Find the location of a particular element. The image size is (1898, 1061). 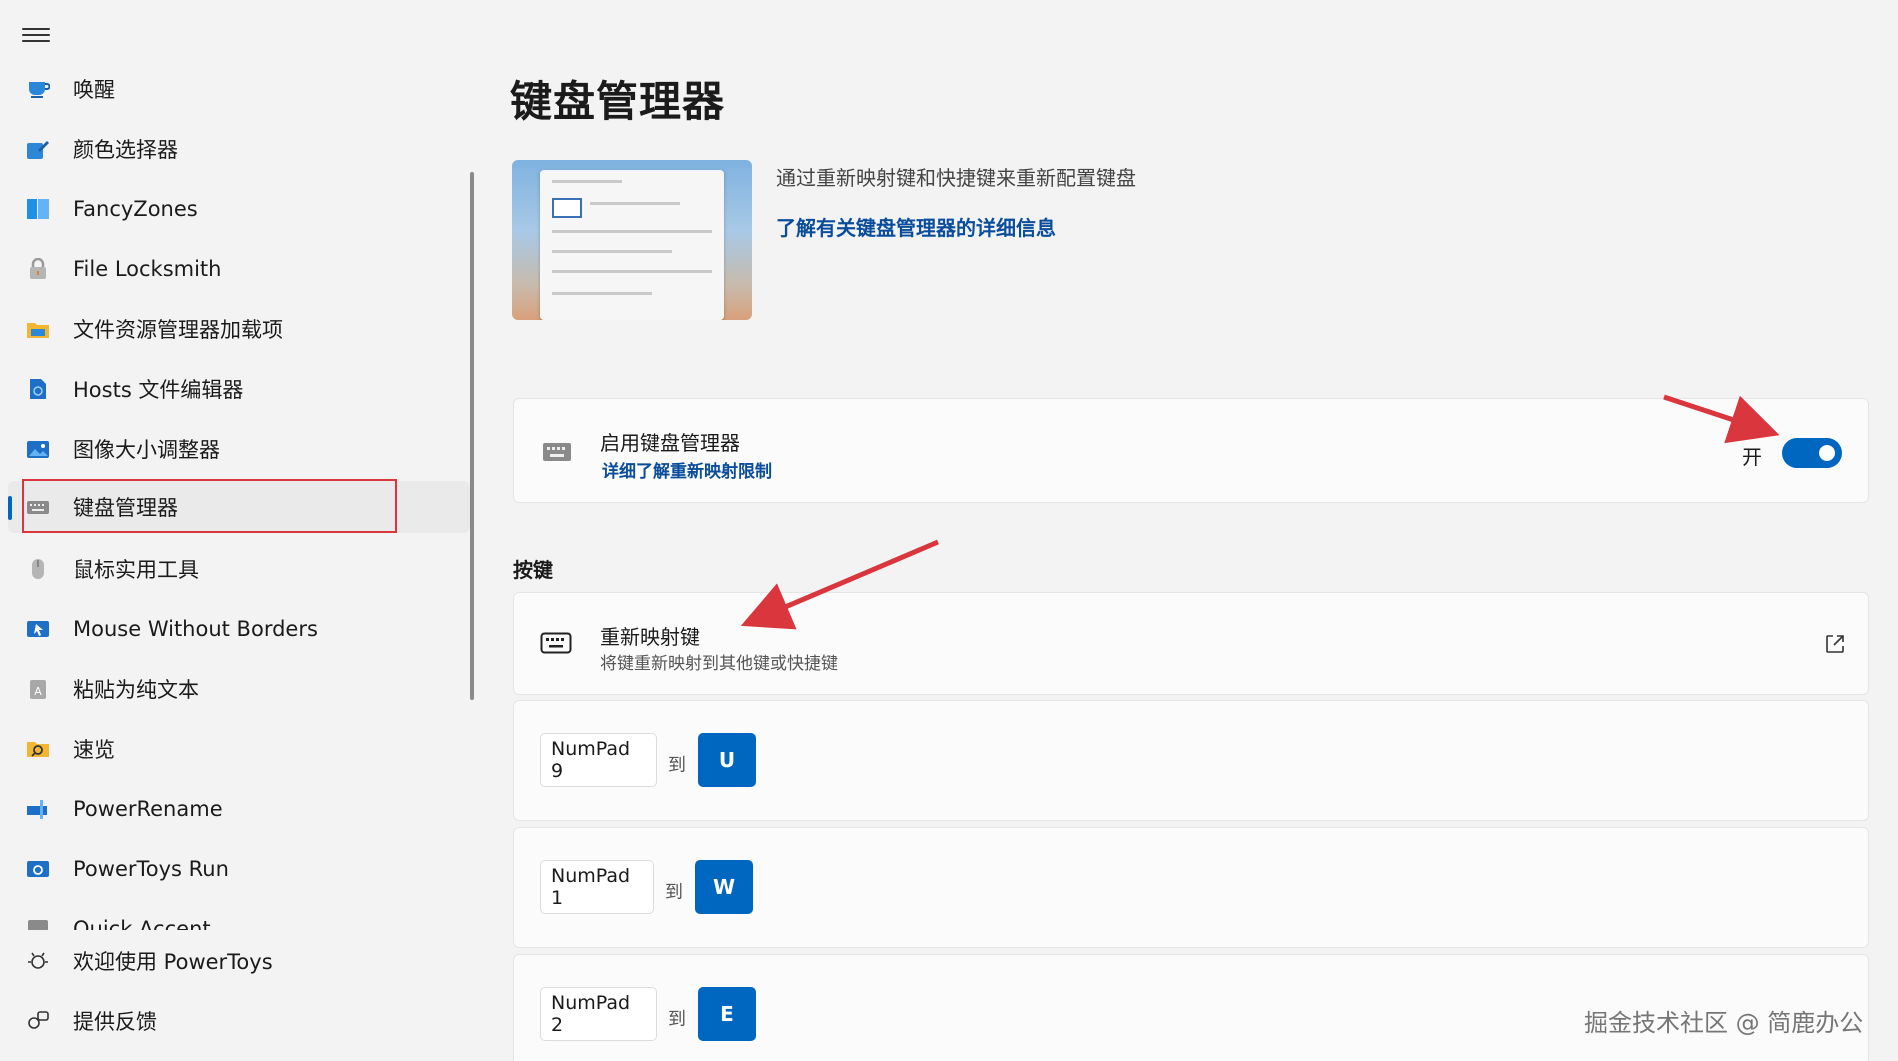

sidebar-item-peek: 速览 is located at coordinates (239, 749).